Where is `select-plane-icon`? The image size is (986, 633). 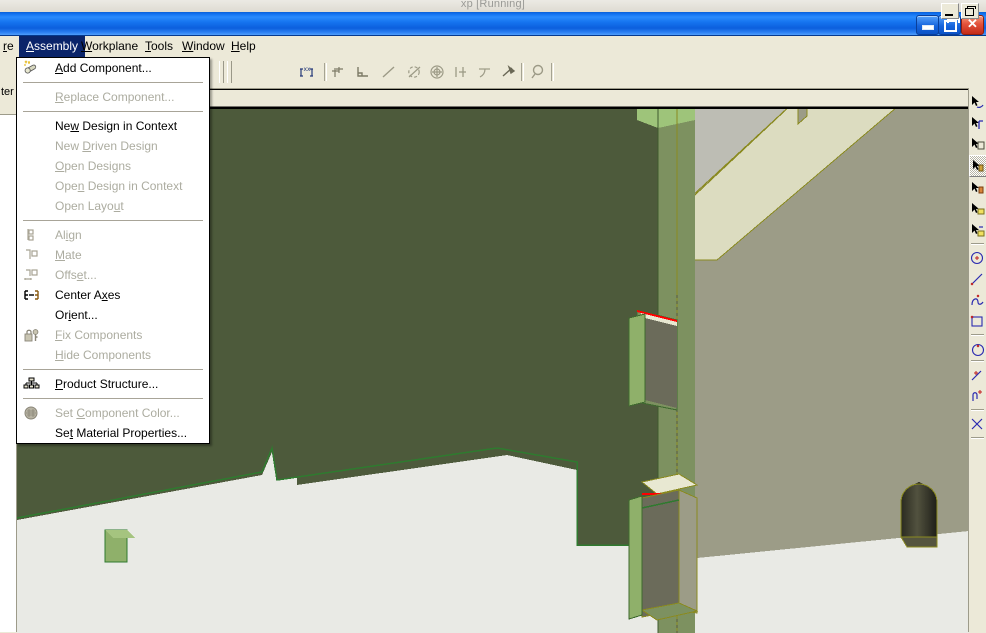
select-plane-icon is located at coordinates (977, 209).